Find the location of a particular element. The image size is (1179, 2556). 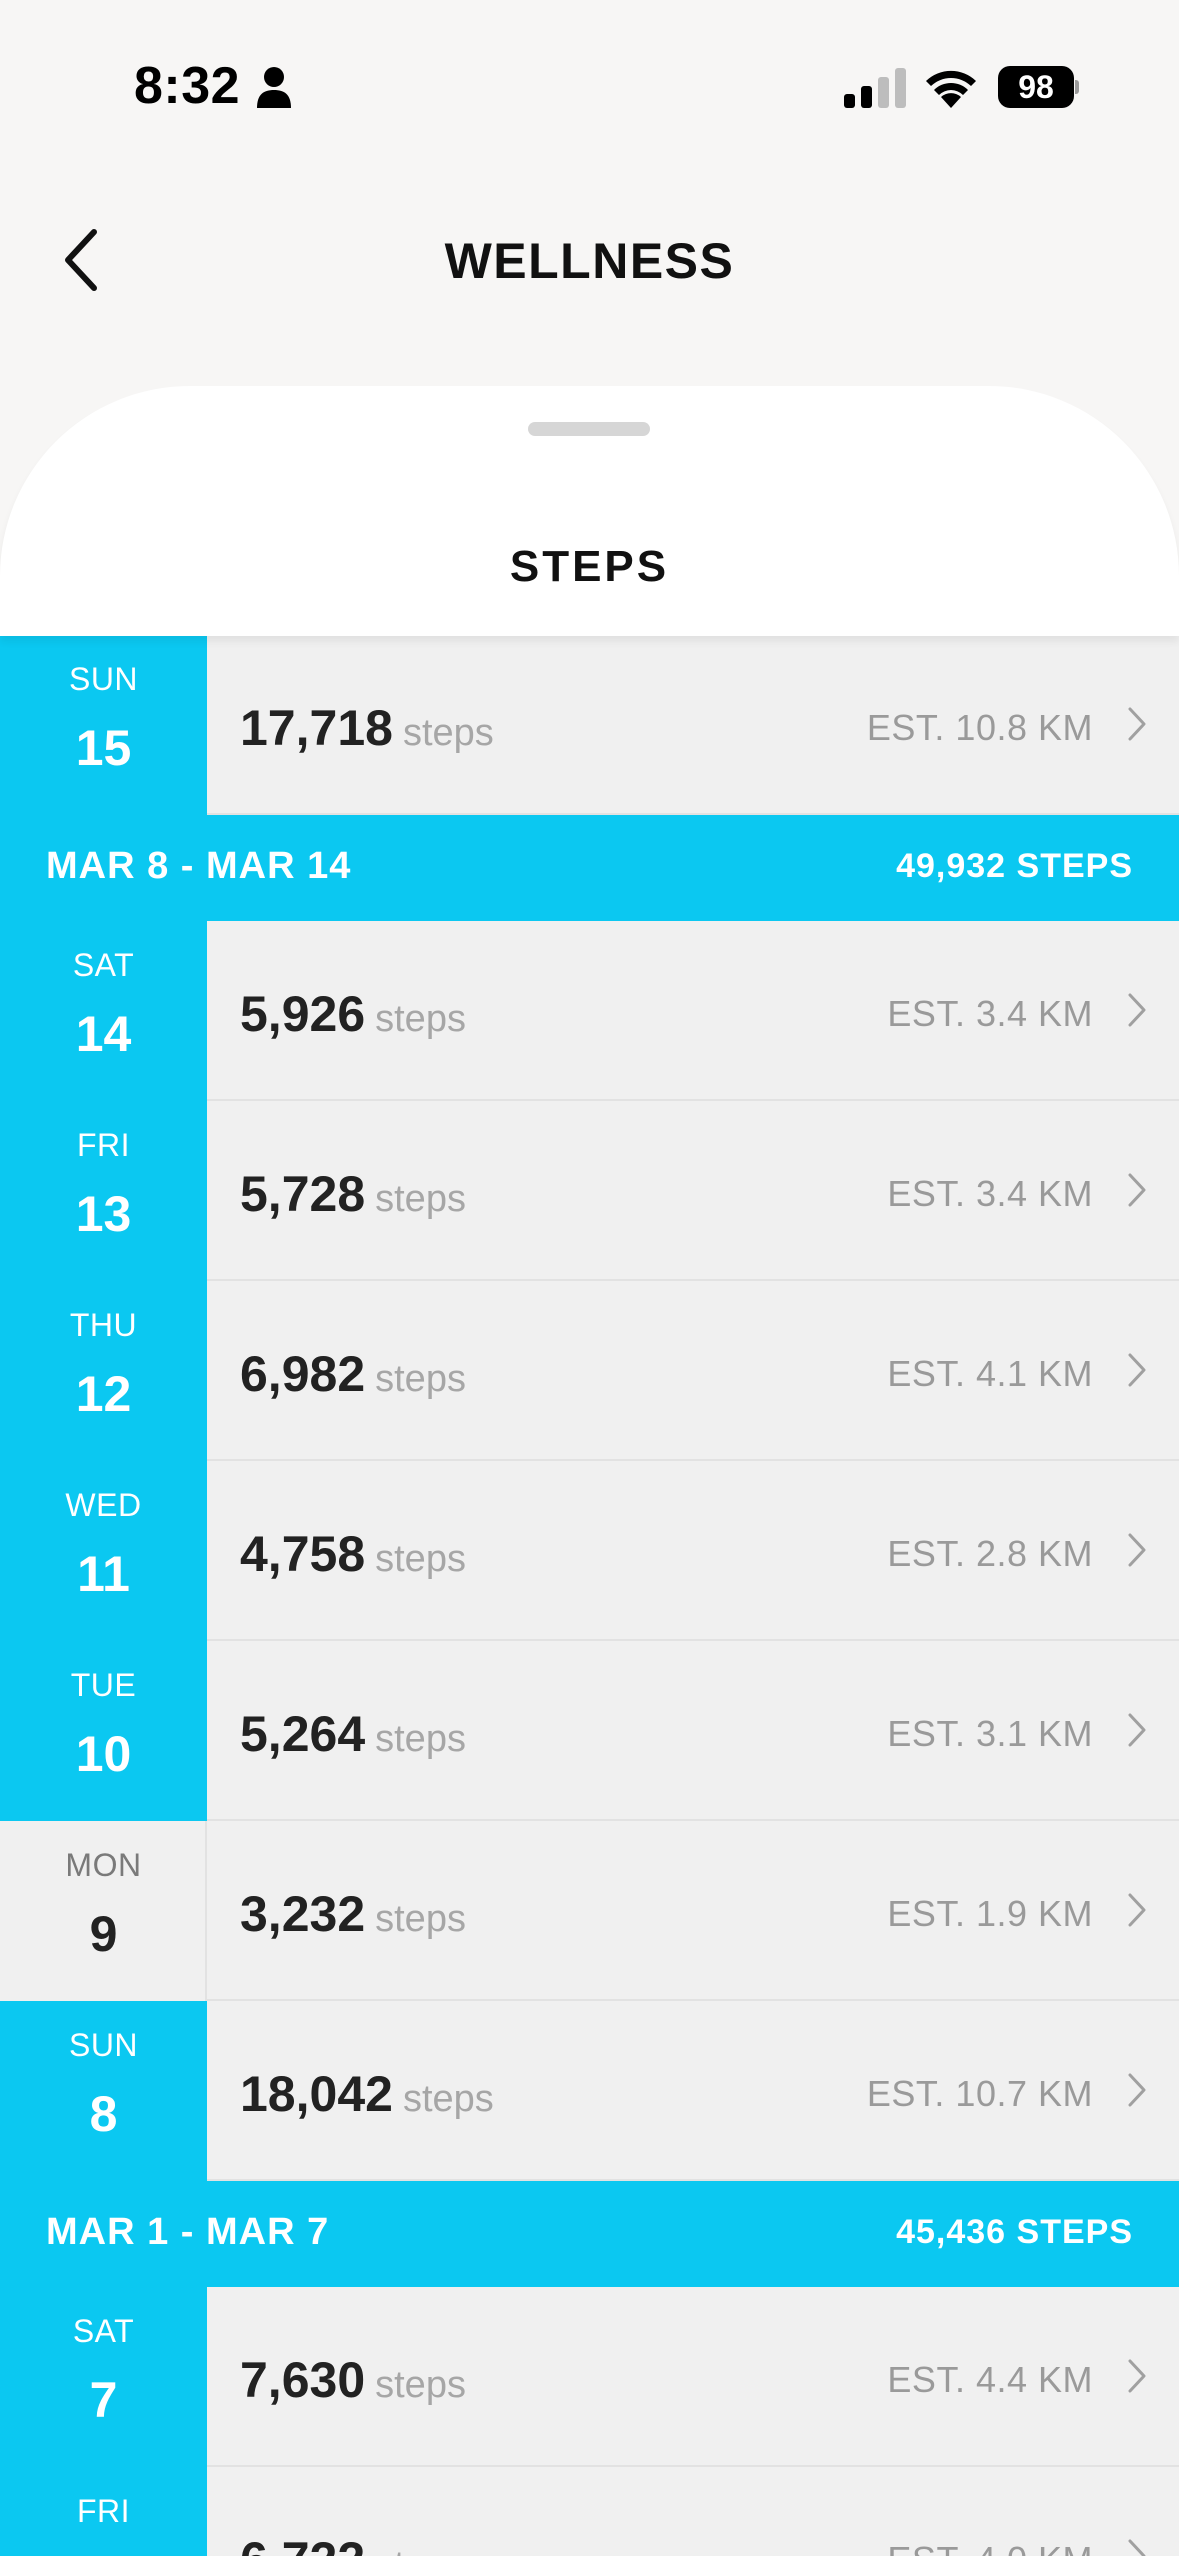

day-date: 7 is located at coordinates (103, 2400).